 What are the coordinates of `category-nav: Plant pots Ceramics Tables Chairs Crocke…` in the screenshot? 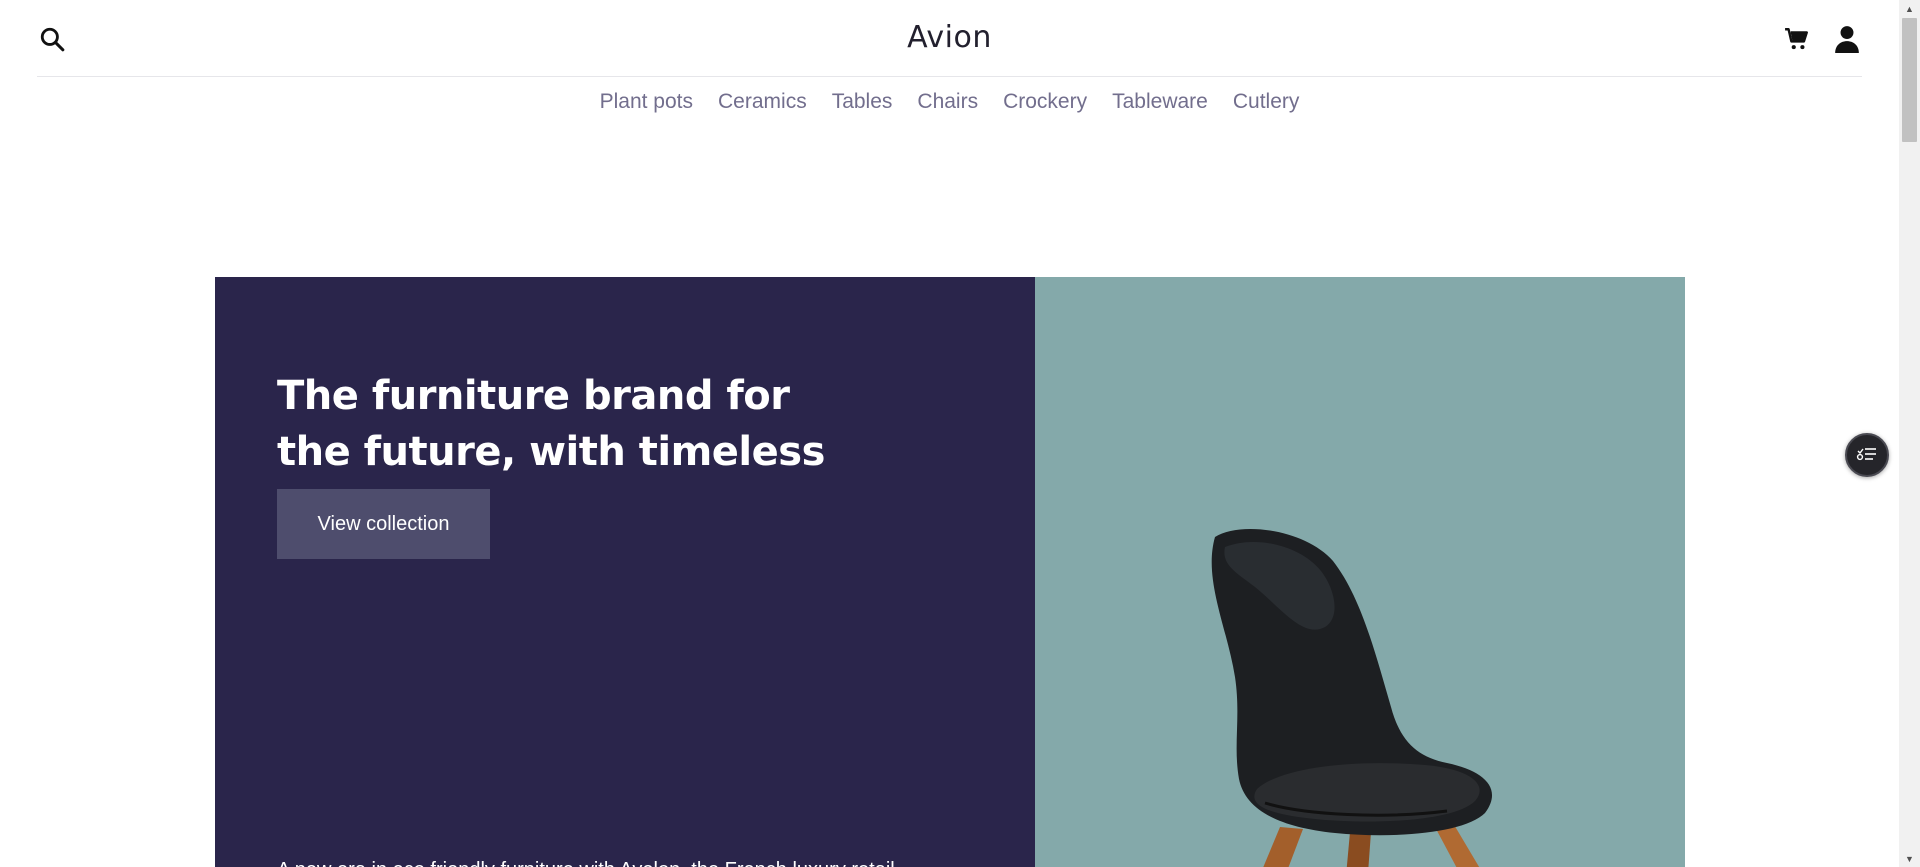 It's located at (949, 102).